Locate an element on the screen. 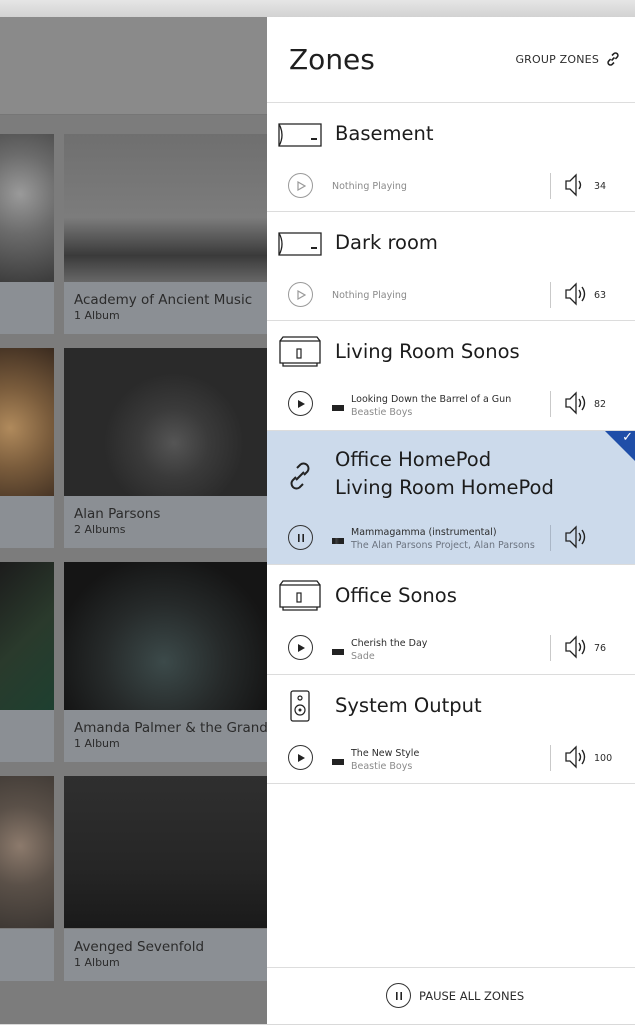  zone-basement: Basement Nothing Playing 34 is located at coordinates (451, 157).